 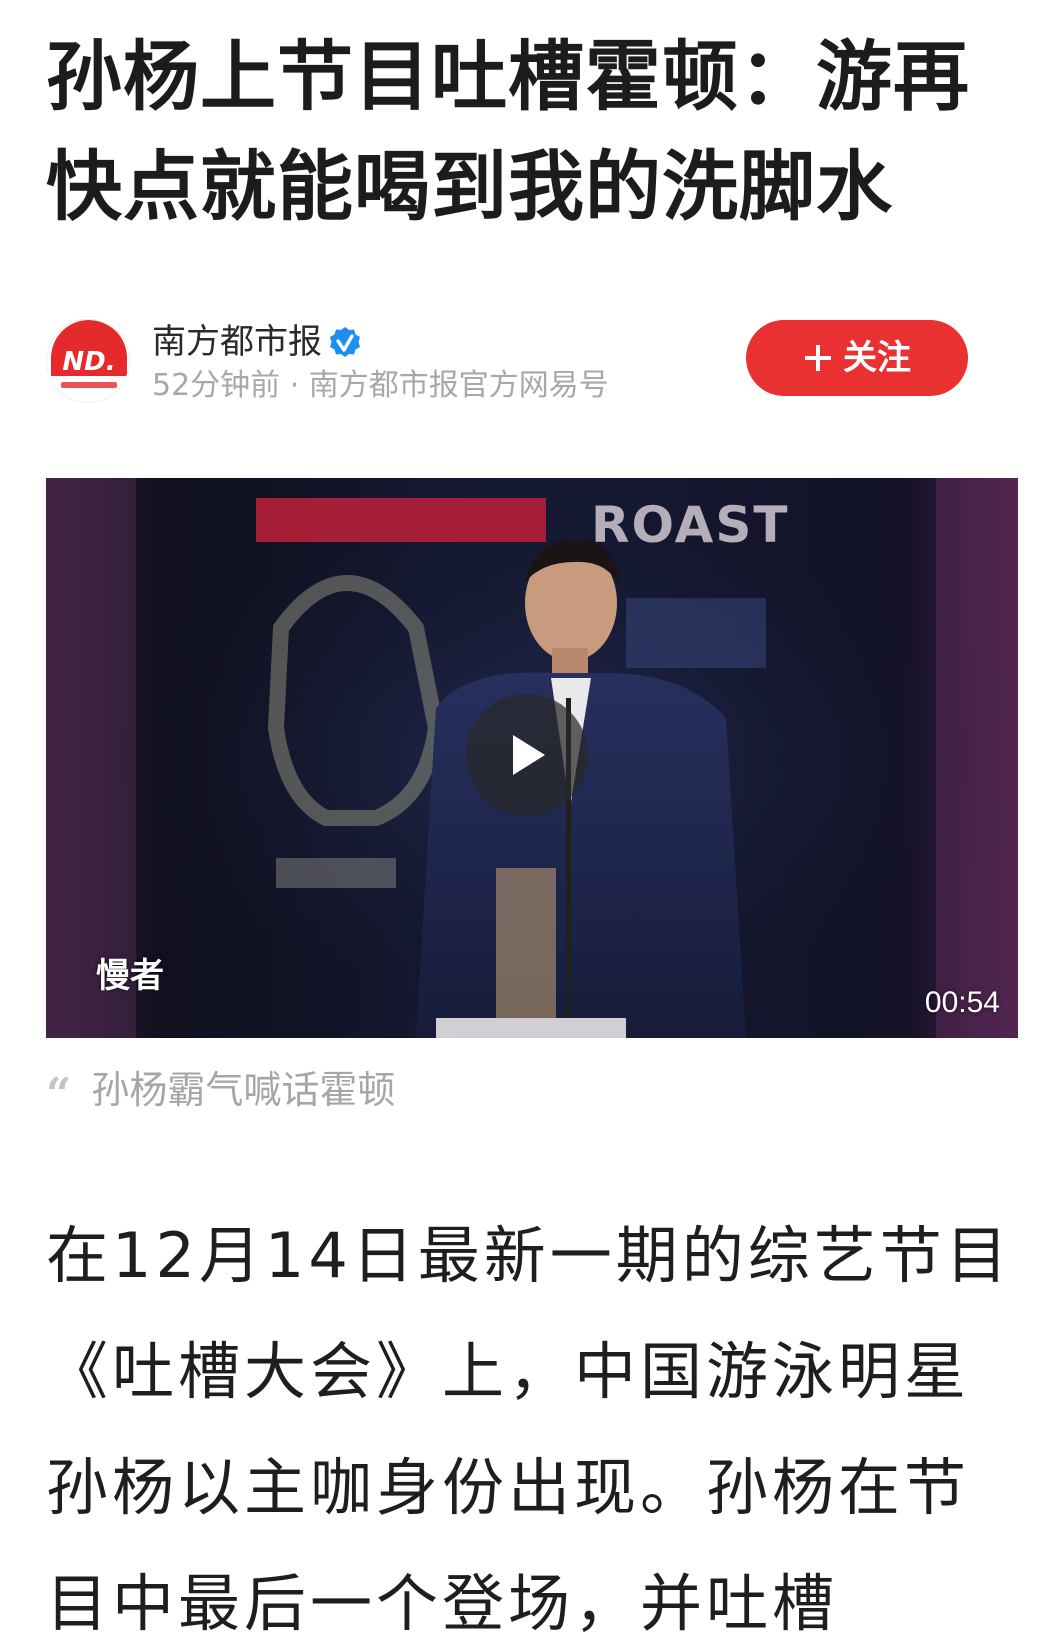 I want to click on plus-icon, so click(x=818, y=358).